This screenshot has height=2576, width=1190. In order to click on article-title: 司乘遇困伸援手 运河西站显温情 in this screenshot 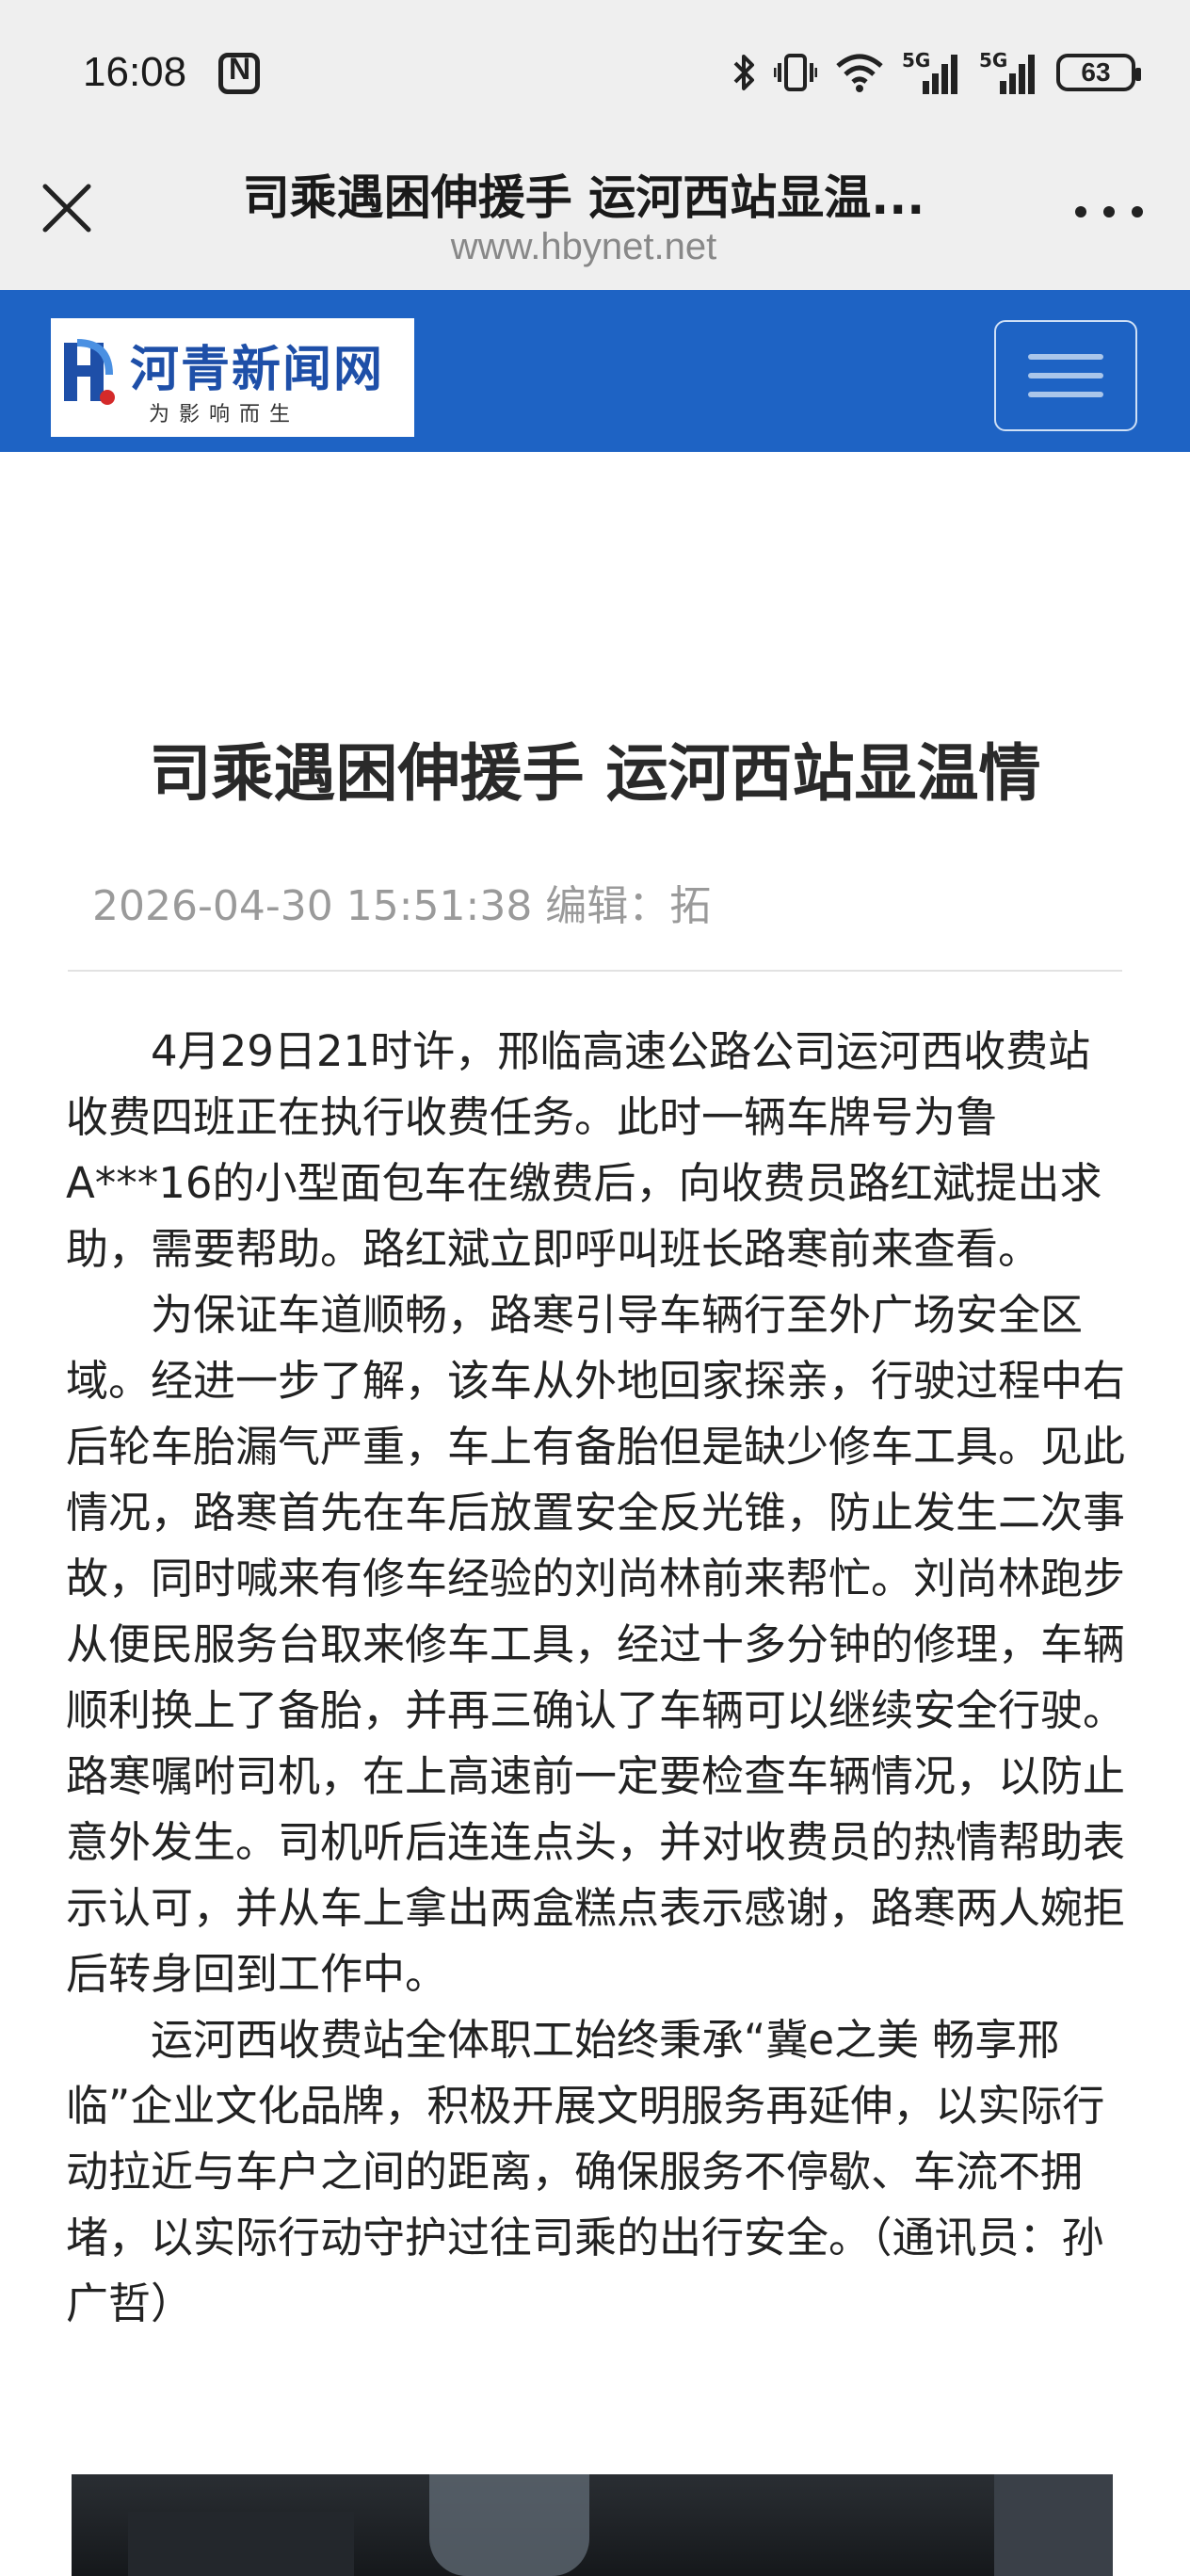, I will do `click(595, 773)`.